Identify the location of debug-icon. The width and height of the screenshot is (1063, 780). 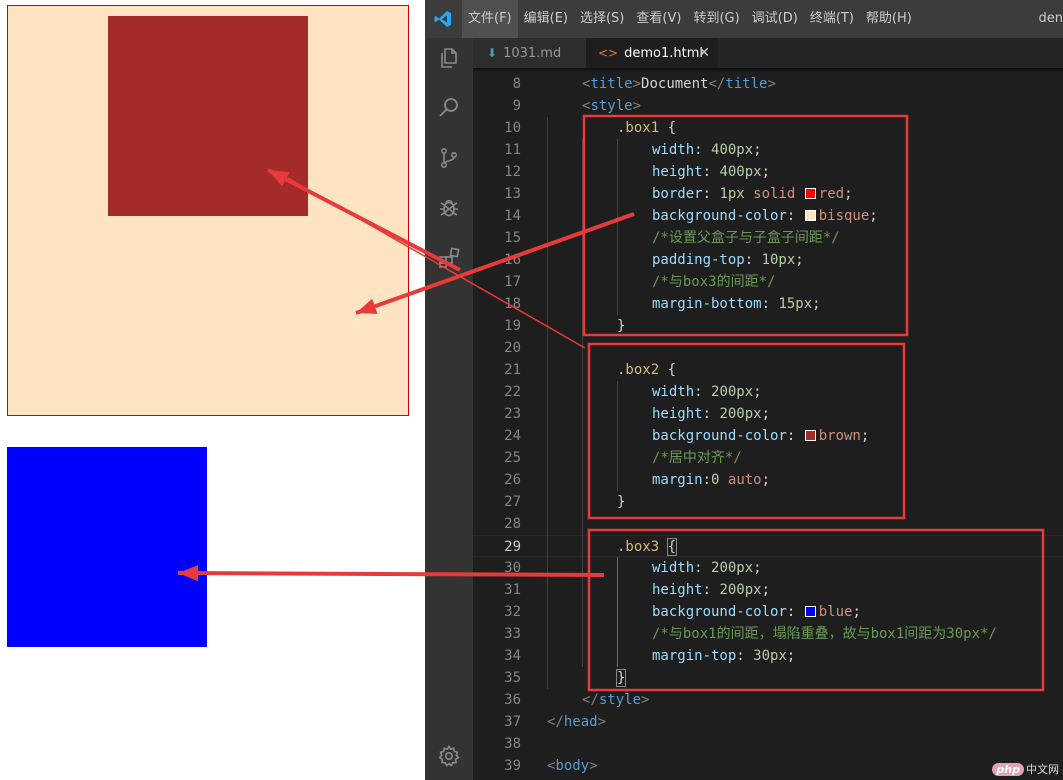
(449, 208).